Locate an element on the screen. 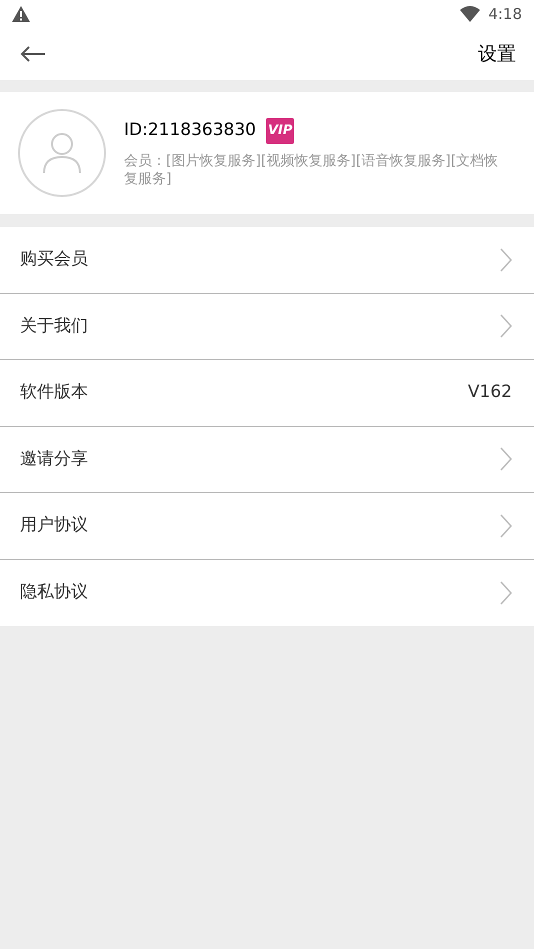 The height and width of the screenshot is (949, 534). menu-row: 隐私协议 is located at coordinates (267, 593).